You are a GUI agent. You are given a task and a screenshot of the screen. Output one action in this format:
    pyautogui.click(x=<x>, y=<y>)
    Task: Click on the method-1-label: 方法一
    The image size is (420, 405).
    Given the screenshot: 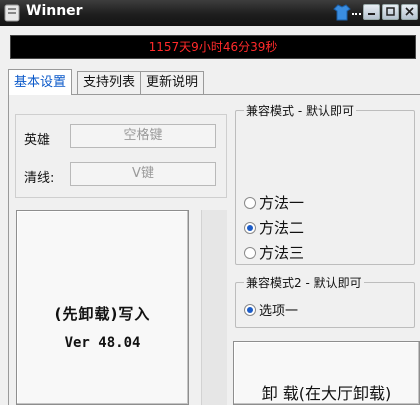 What is the action you would take?
    pyautogui.click(x=282, y=203)
    